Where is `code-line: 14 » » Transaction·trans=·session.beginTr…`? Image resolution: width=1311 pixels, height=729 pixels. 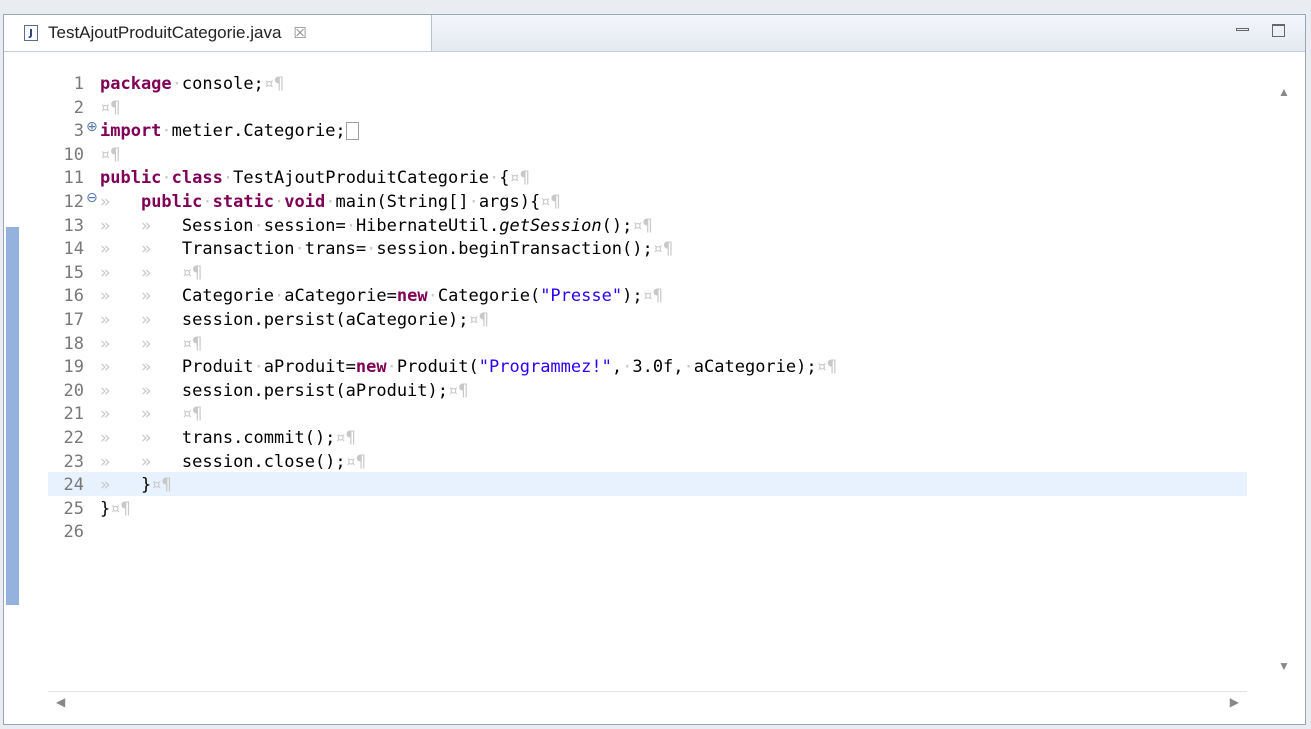
code-line: 14 » » Transaction·trans=·session.beginTr… is located at coordinates (647, 248).